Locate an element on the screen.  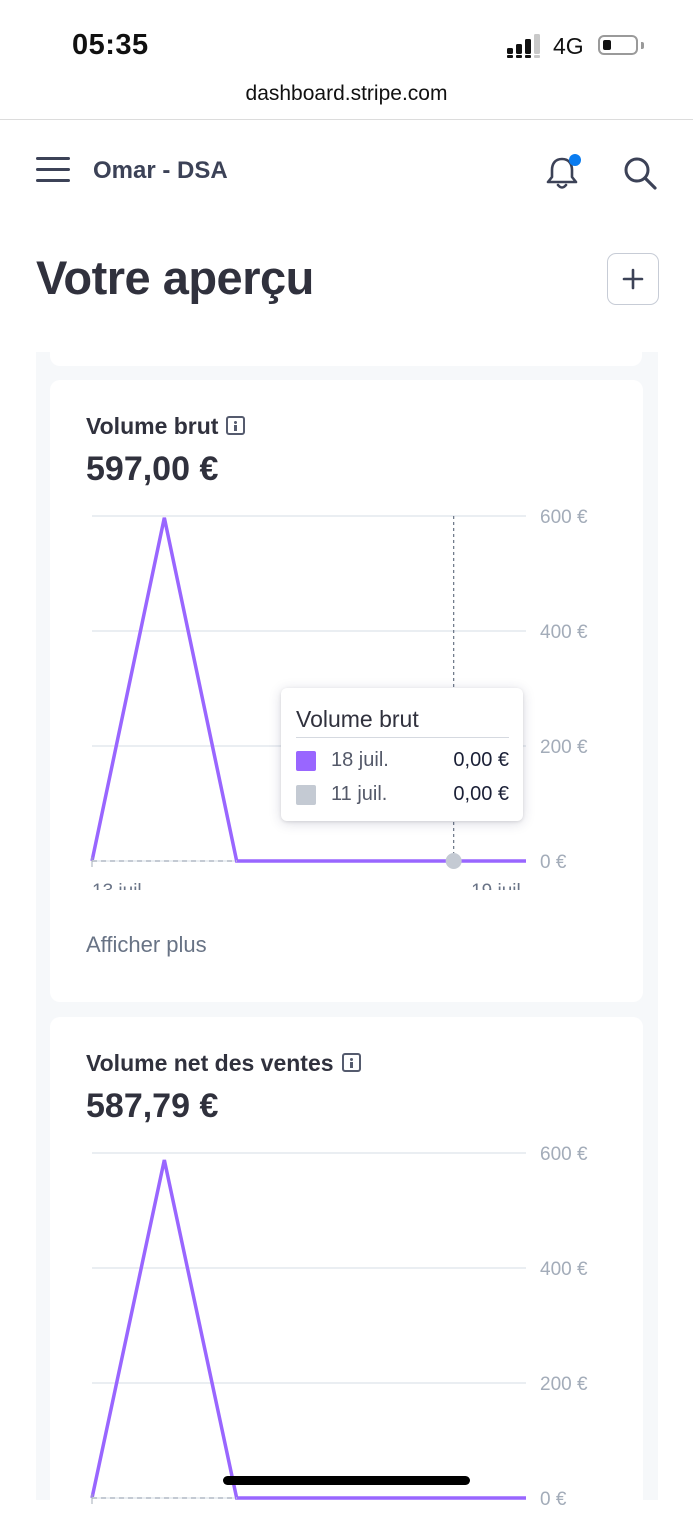
series-line-current is located at coordinates (308, 1329).